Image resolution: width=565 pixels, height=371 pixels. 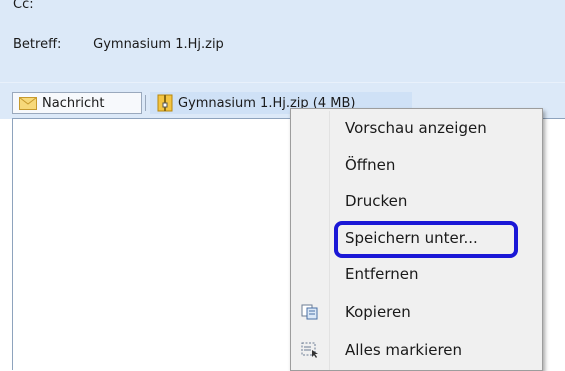 I want to click on envelope-icon, so click(x=28, y=103).